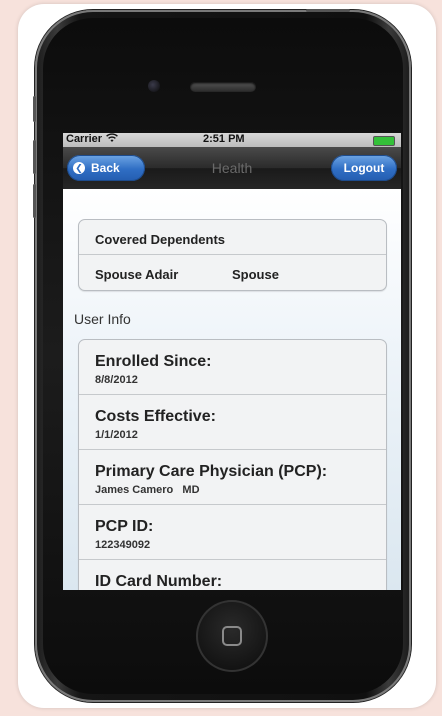 The image size is (442, 716). Describe the element at coordinates (34, 109) in the screenshot. I see `mute-switch` at that location.